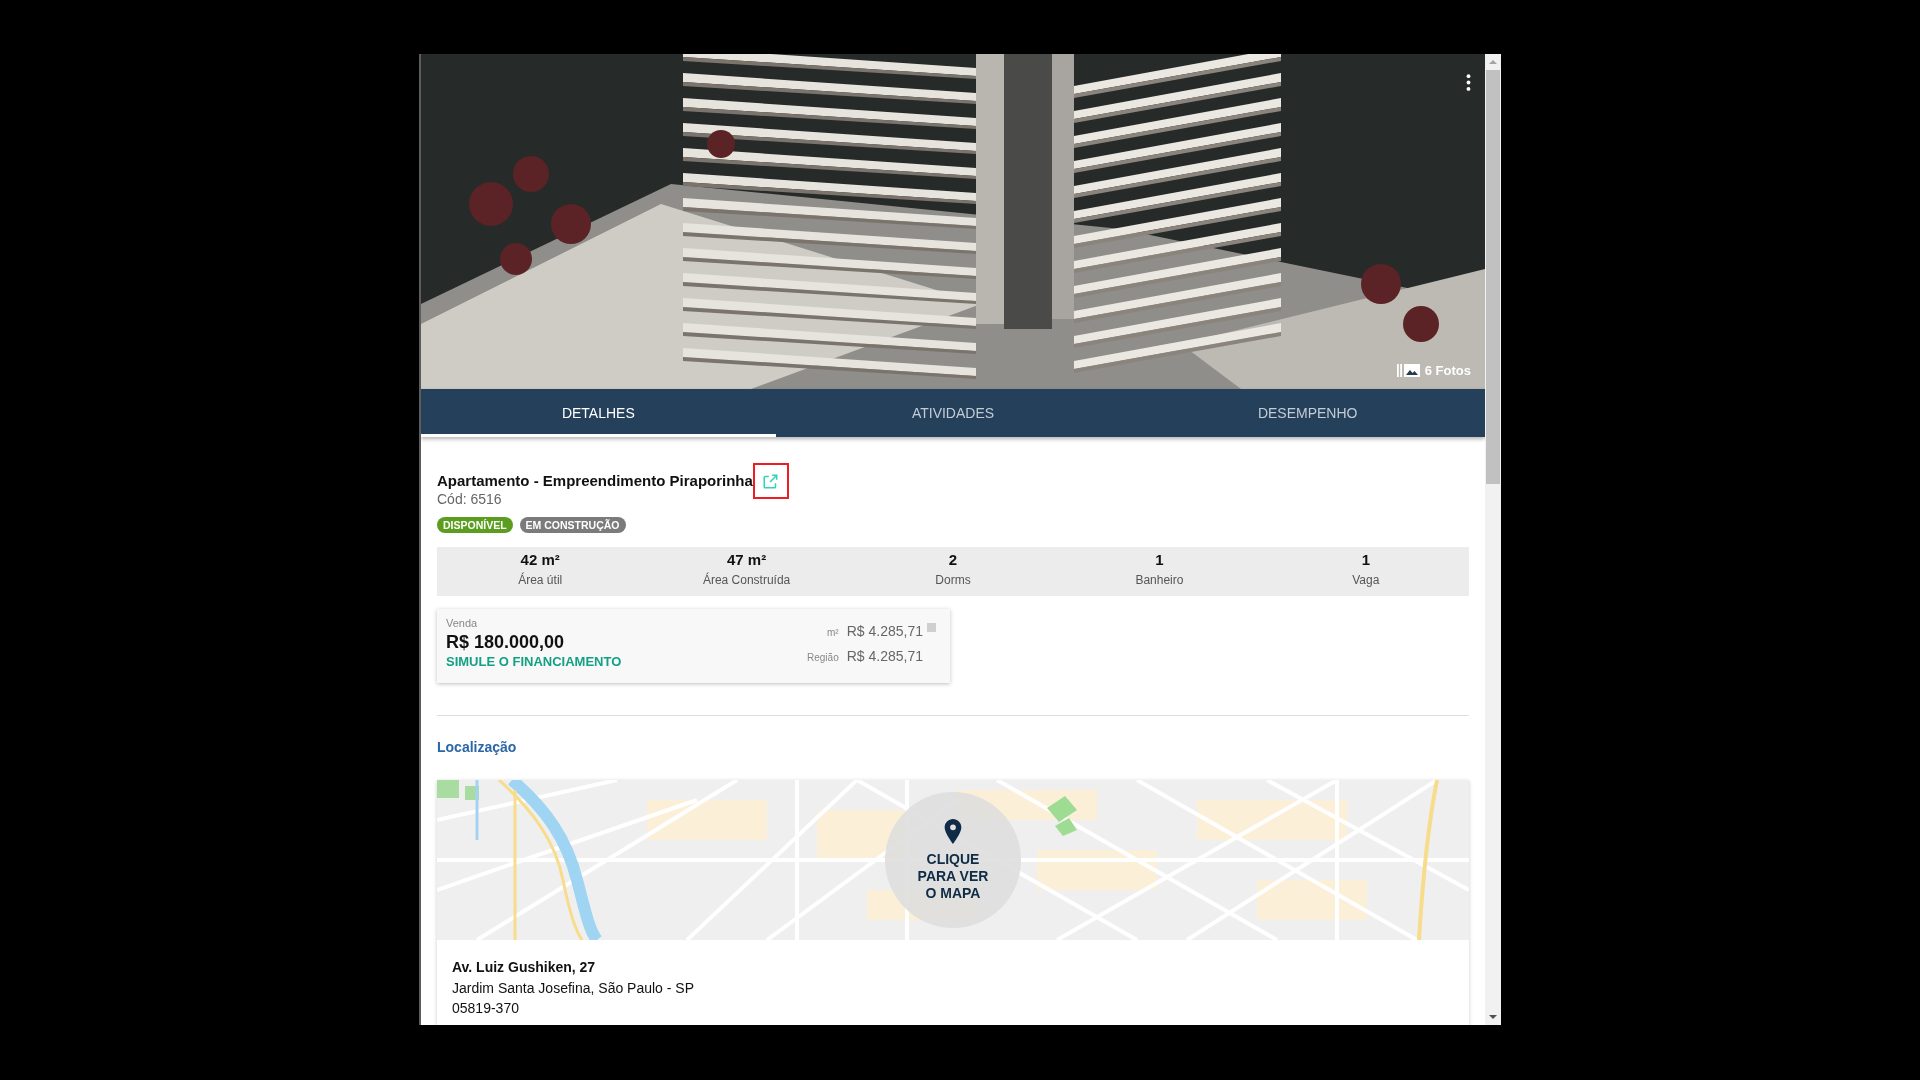 The height and width of the screenshot is (1080, 1920). What do you see at coordinates (595, 481) in the screenshot?
I see `listing-title: Apartamento - Empreendimento Piraporinha` at bounding box center [595, 481].